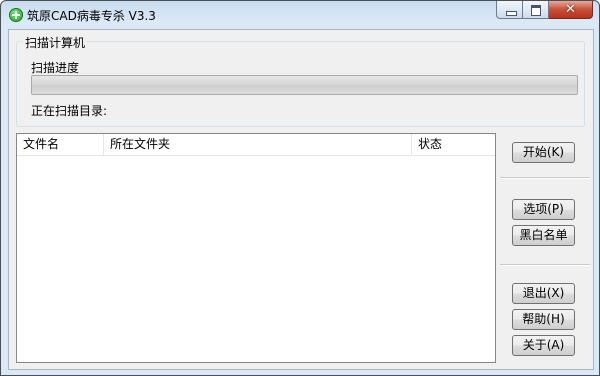  I want to click on start-button: 开始(K), so click(543, 152).